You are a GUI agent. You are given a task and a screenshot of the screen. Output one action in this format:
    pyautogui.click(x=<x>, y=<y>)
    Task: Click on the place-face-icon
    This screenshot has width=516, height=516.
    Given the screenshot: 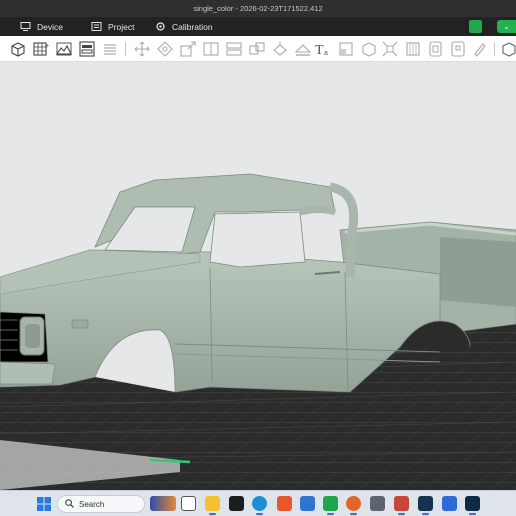 What is the action you would take?
    pyautogui.click(x=303, y=49)
    